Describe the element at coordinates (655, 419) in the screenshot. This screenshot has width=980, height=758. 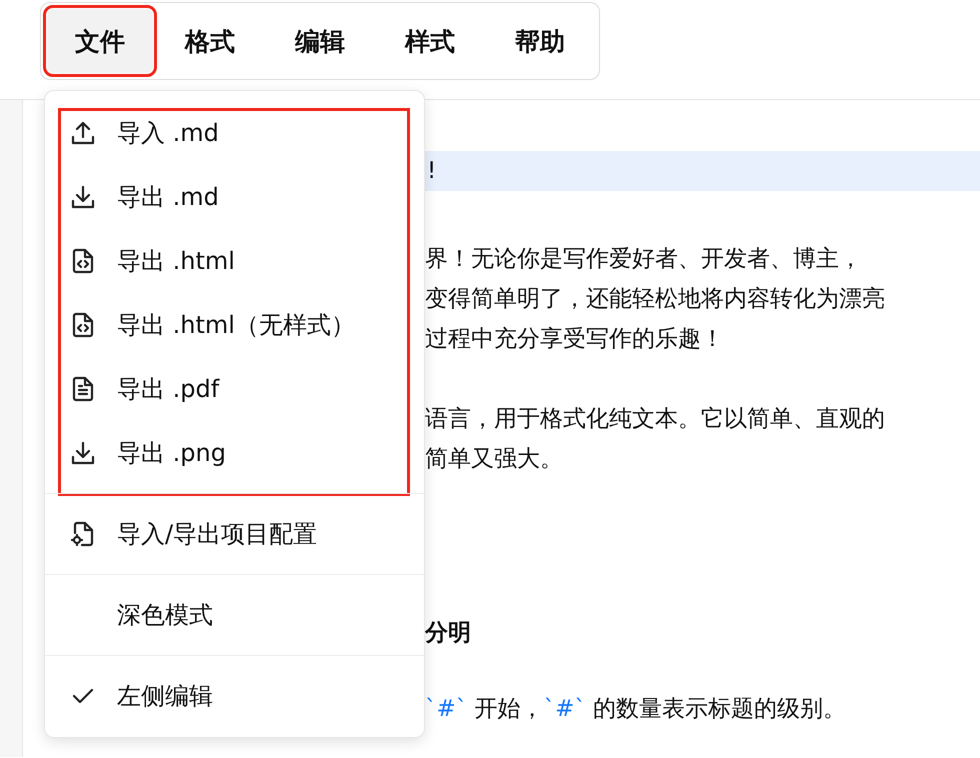
I see `paragraph-line: 语言，用于格式化纯文本。它以简单、直观的` at that location.